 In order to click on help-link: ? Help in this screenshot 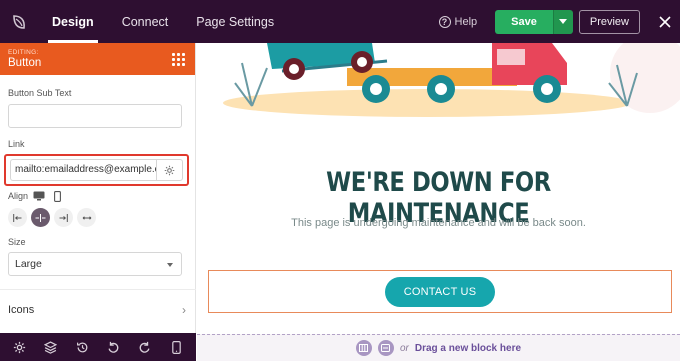, I will do `click(458, 21)`.